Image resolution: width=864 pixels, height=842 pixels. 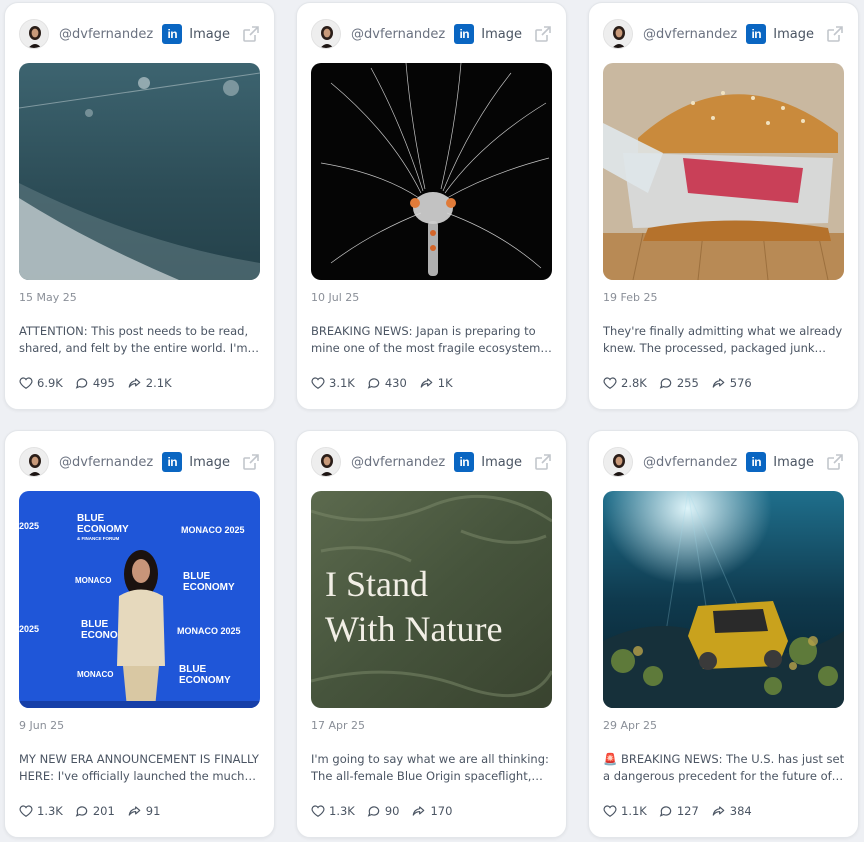 I want to click on likes-count: 1.3K, so click(x=50, y=811).